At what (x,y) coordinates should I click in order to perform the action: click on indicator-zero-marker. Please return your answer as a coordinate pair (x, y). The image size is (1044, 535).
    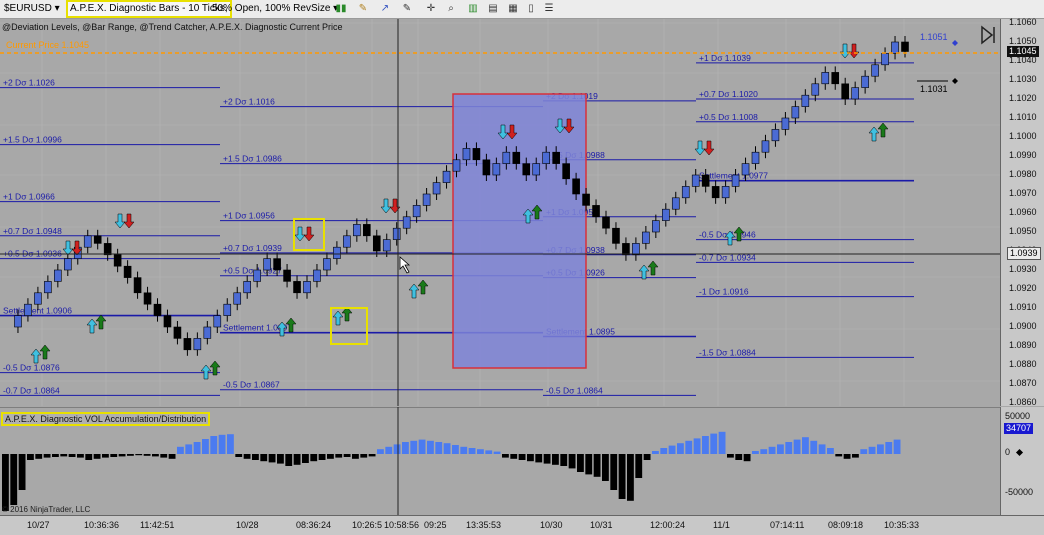
    Looking at the image, I should click on (1019, 452).